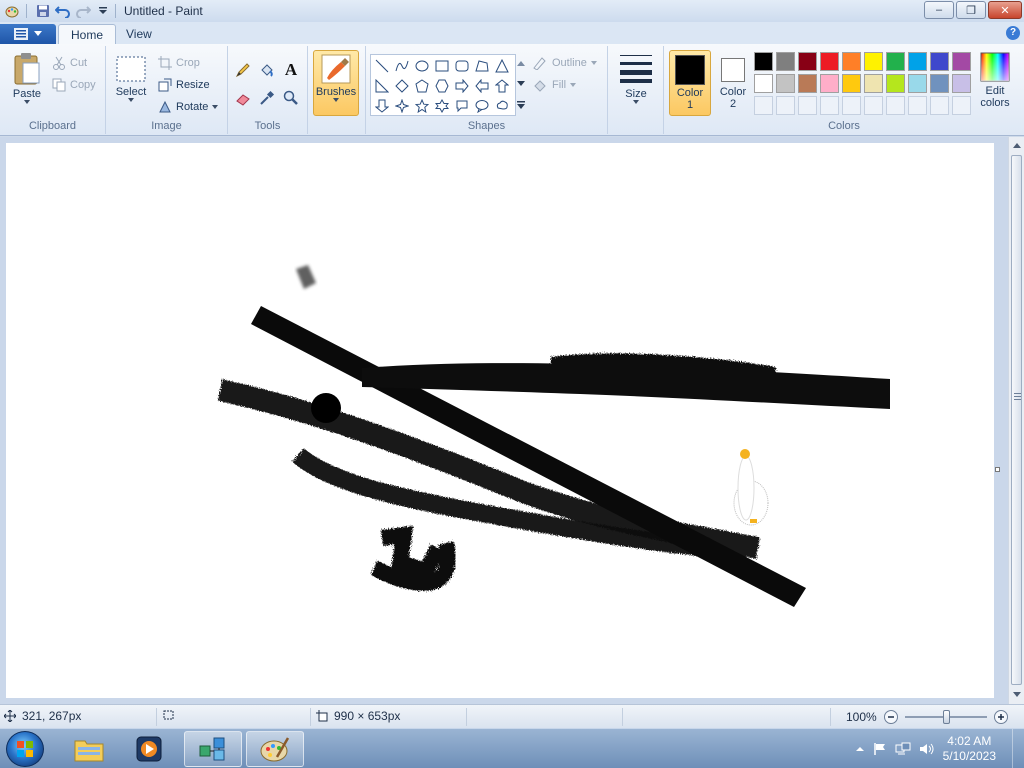 The height and width of the screenshot is (768, 1024). Describe the element at coordinates (402, 86) in the screenshot. I see `diamond-shape` at that location.